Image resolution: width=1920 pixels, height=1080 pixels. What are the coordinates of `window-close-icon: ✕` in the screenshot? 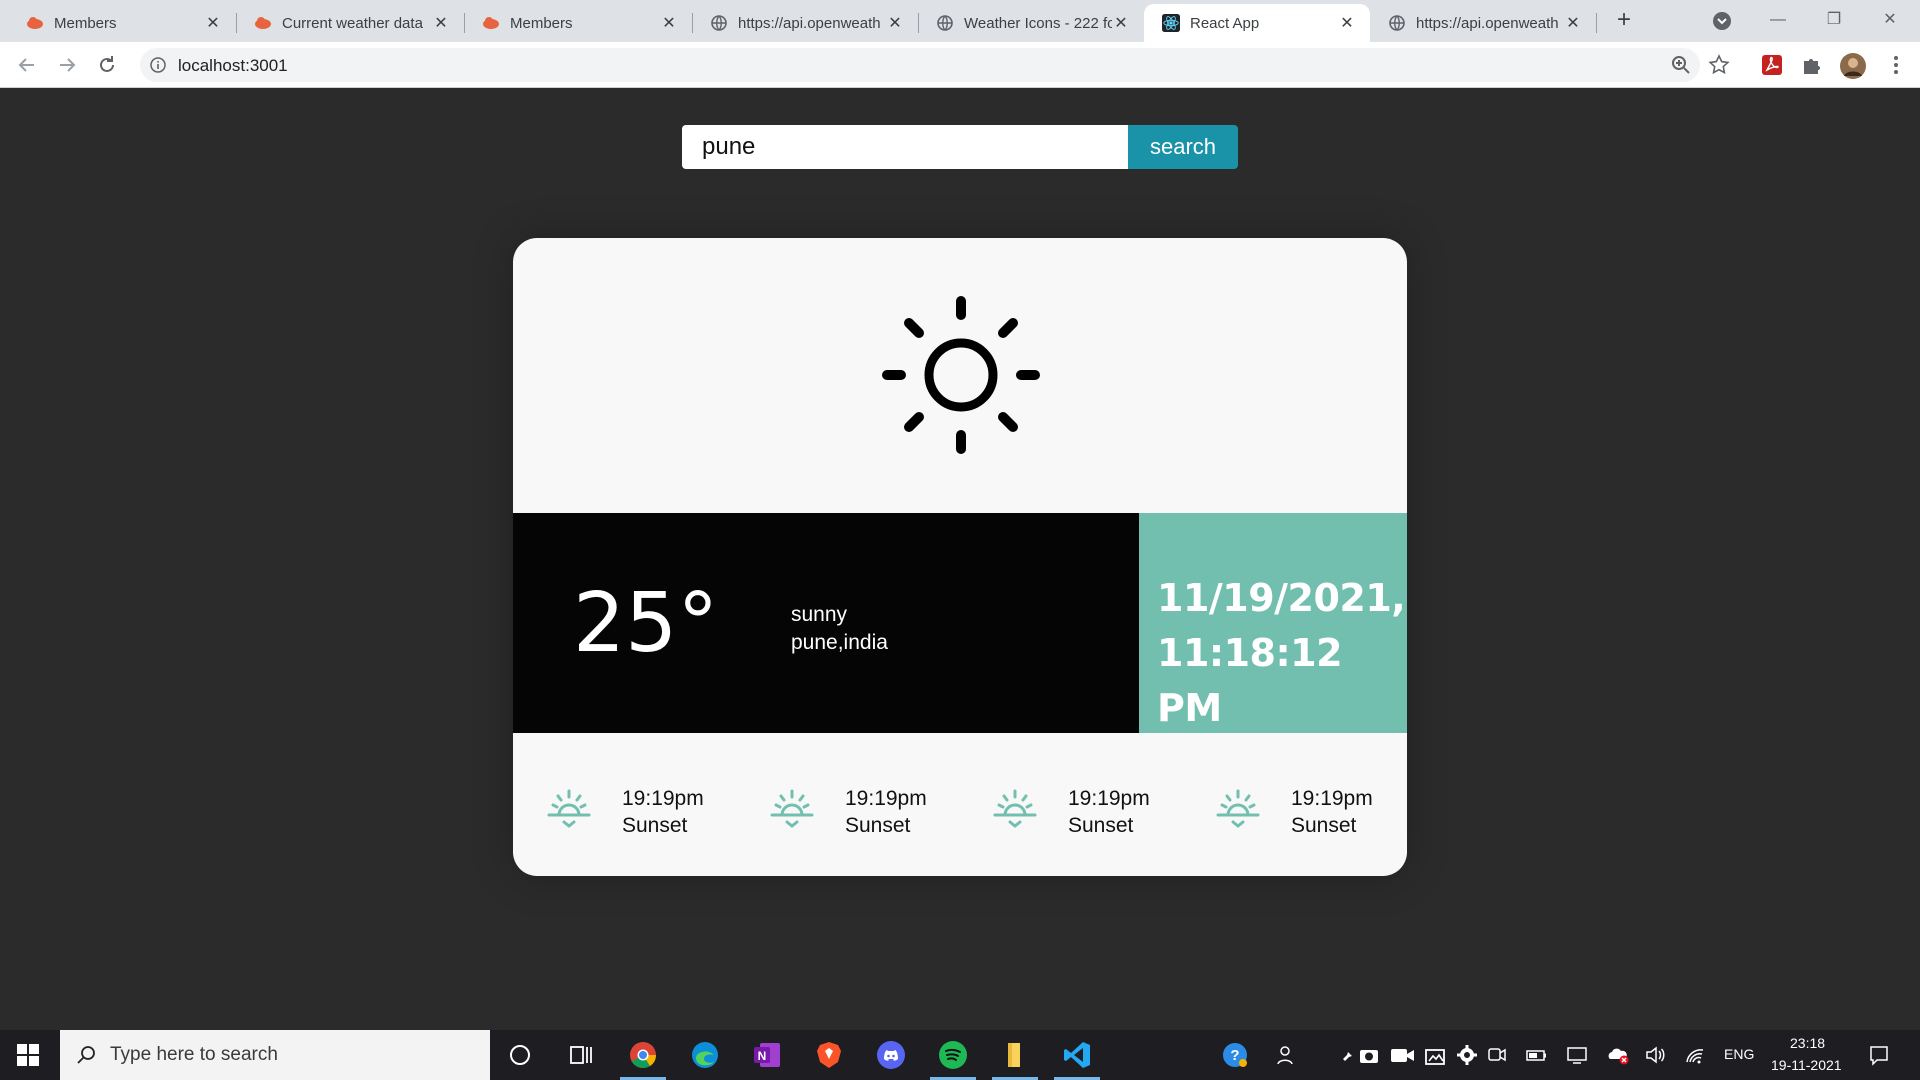 It's located at (1890, 20).